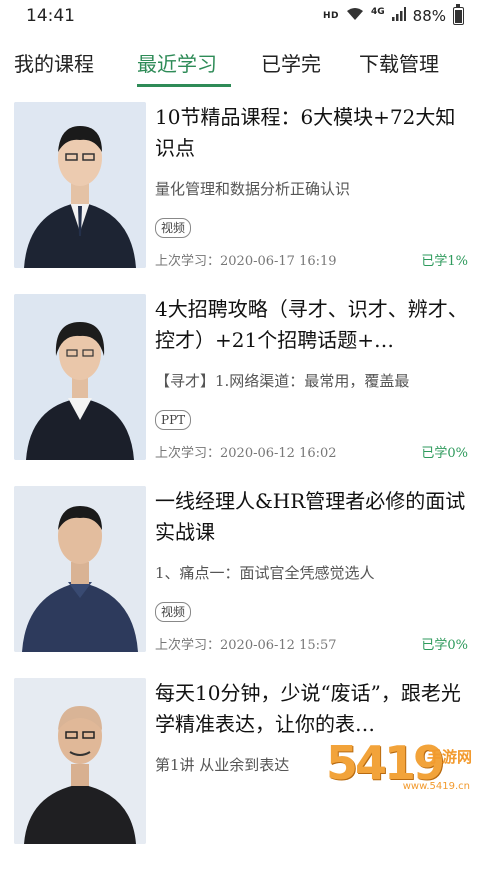 Image resolution: width=480 pixels, height=870 pixels. What do you see at coordinates (75, 62) in the screenshot?
I see `tab-my-courses: 我的课程` at bounding box center [75, 62].